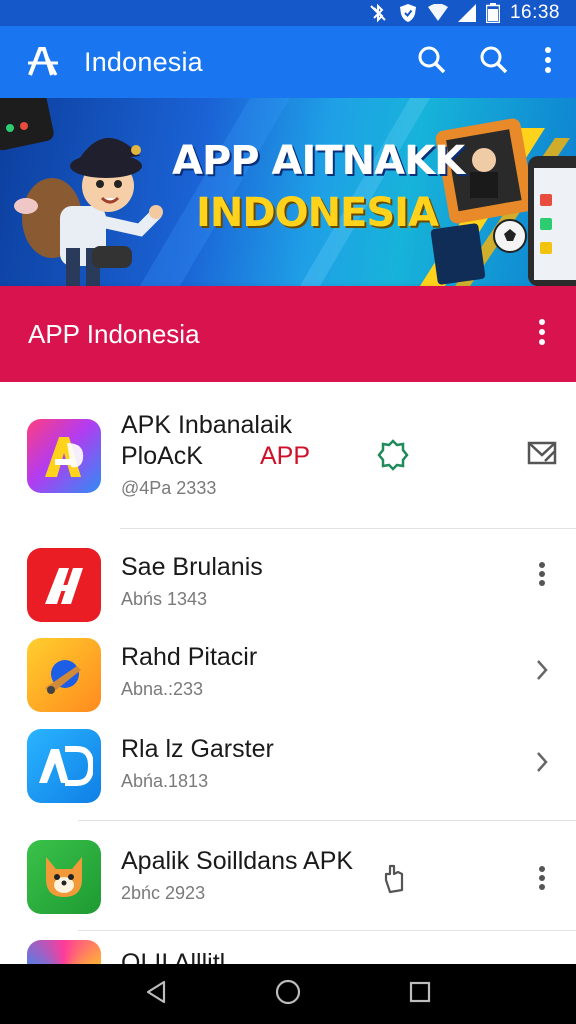 This screenshot has width=576, height=1024. What do you see at coordinates (163, 893) in the screenshot?
I see `item-subtitle: 2bńc 2923` at bounding box center [163, 893].